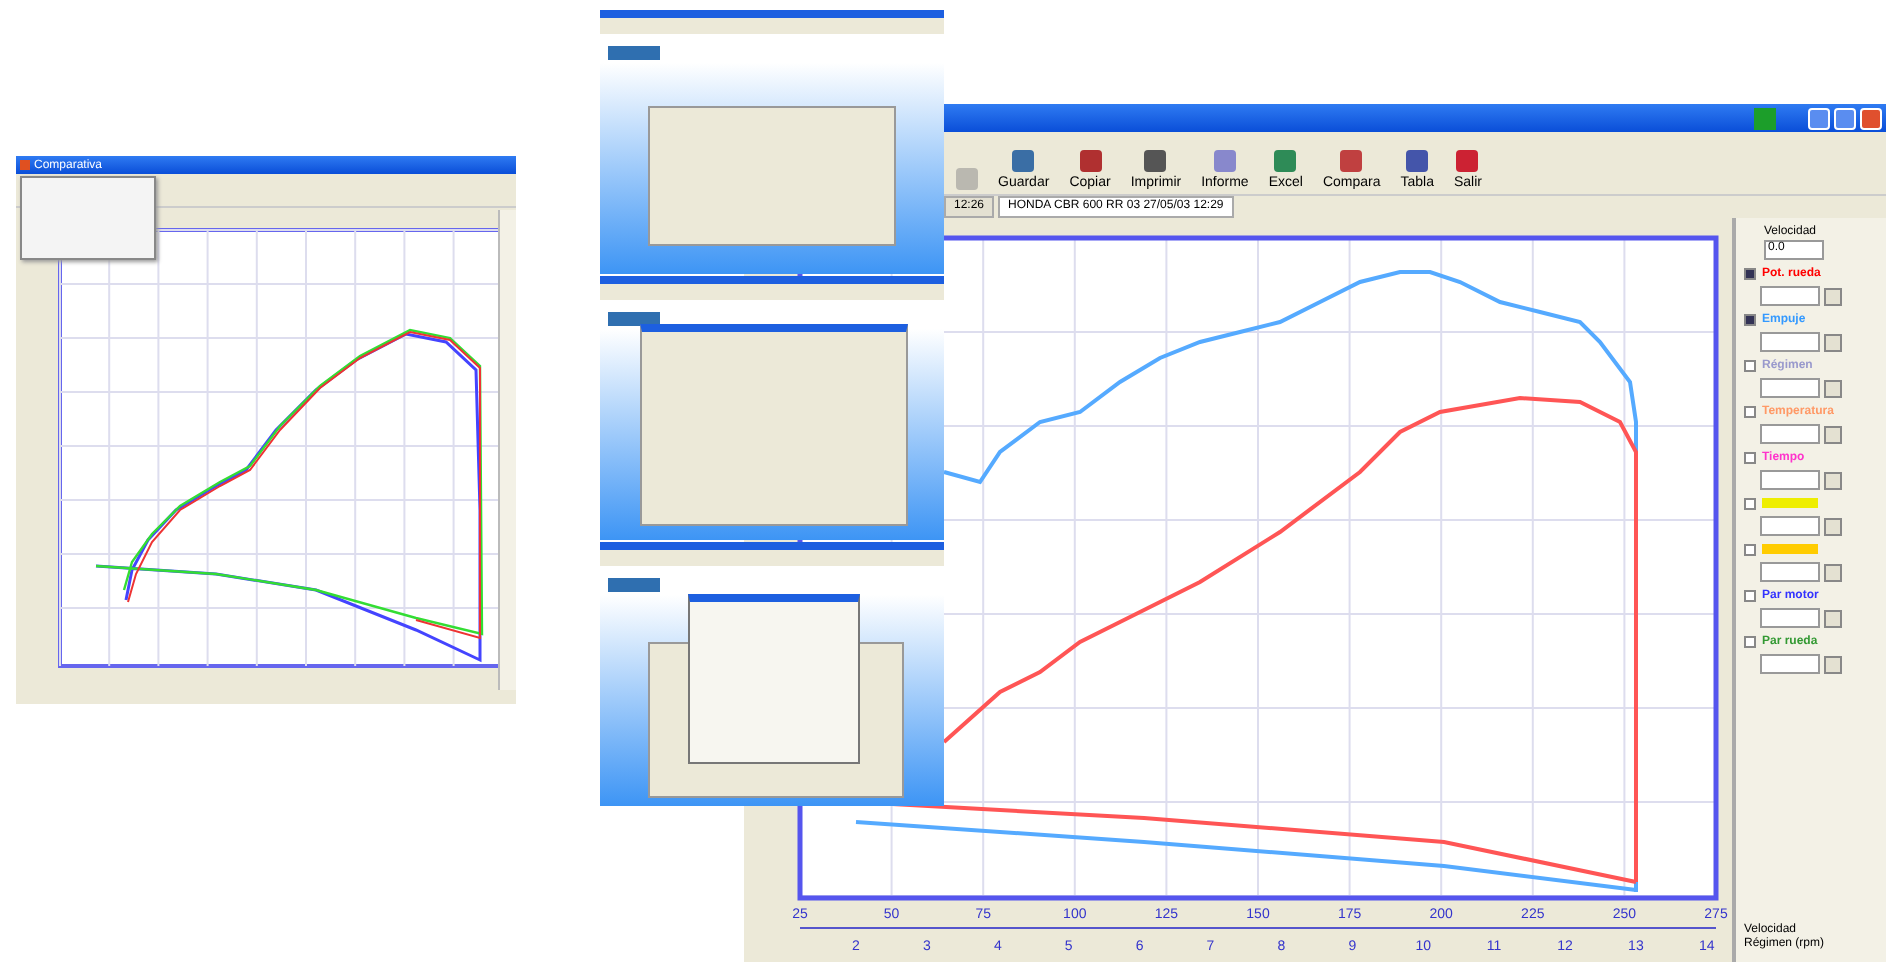  What do you see at coordinates (1845, 118) in the screenshot?
I see `maximize-button` at bounding box center [1845, 118].